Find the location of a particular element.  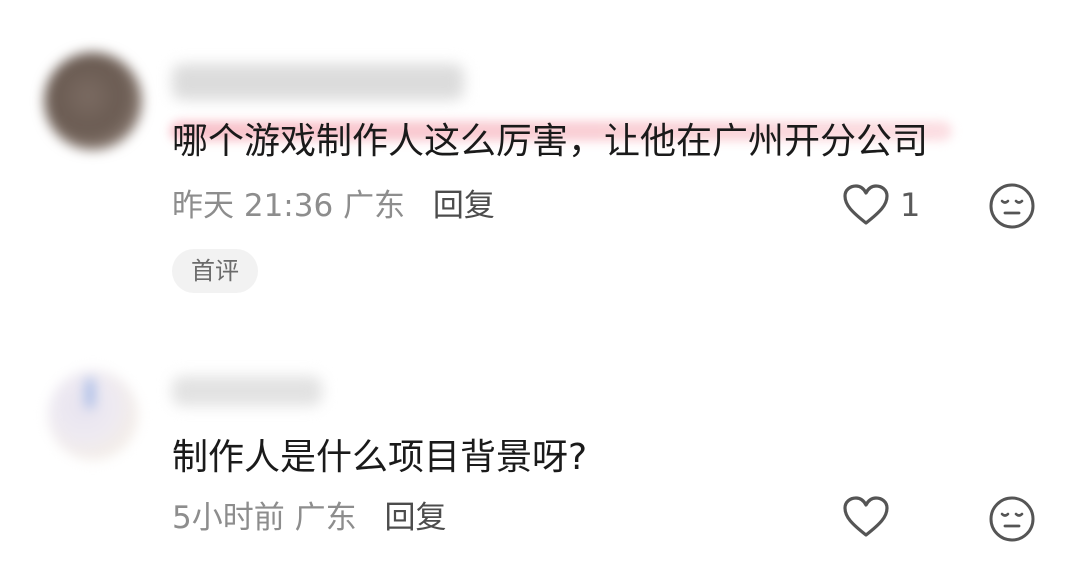

comment-time: 5小时前 is located at coordinates (228, 518).